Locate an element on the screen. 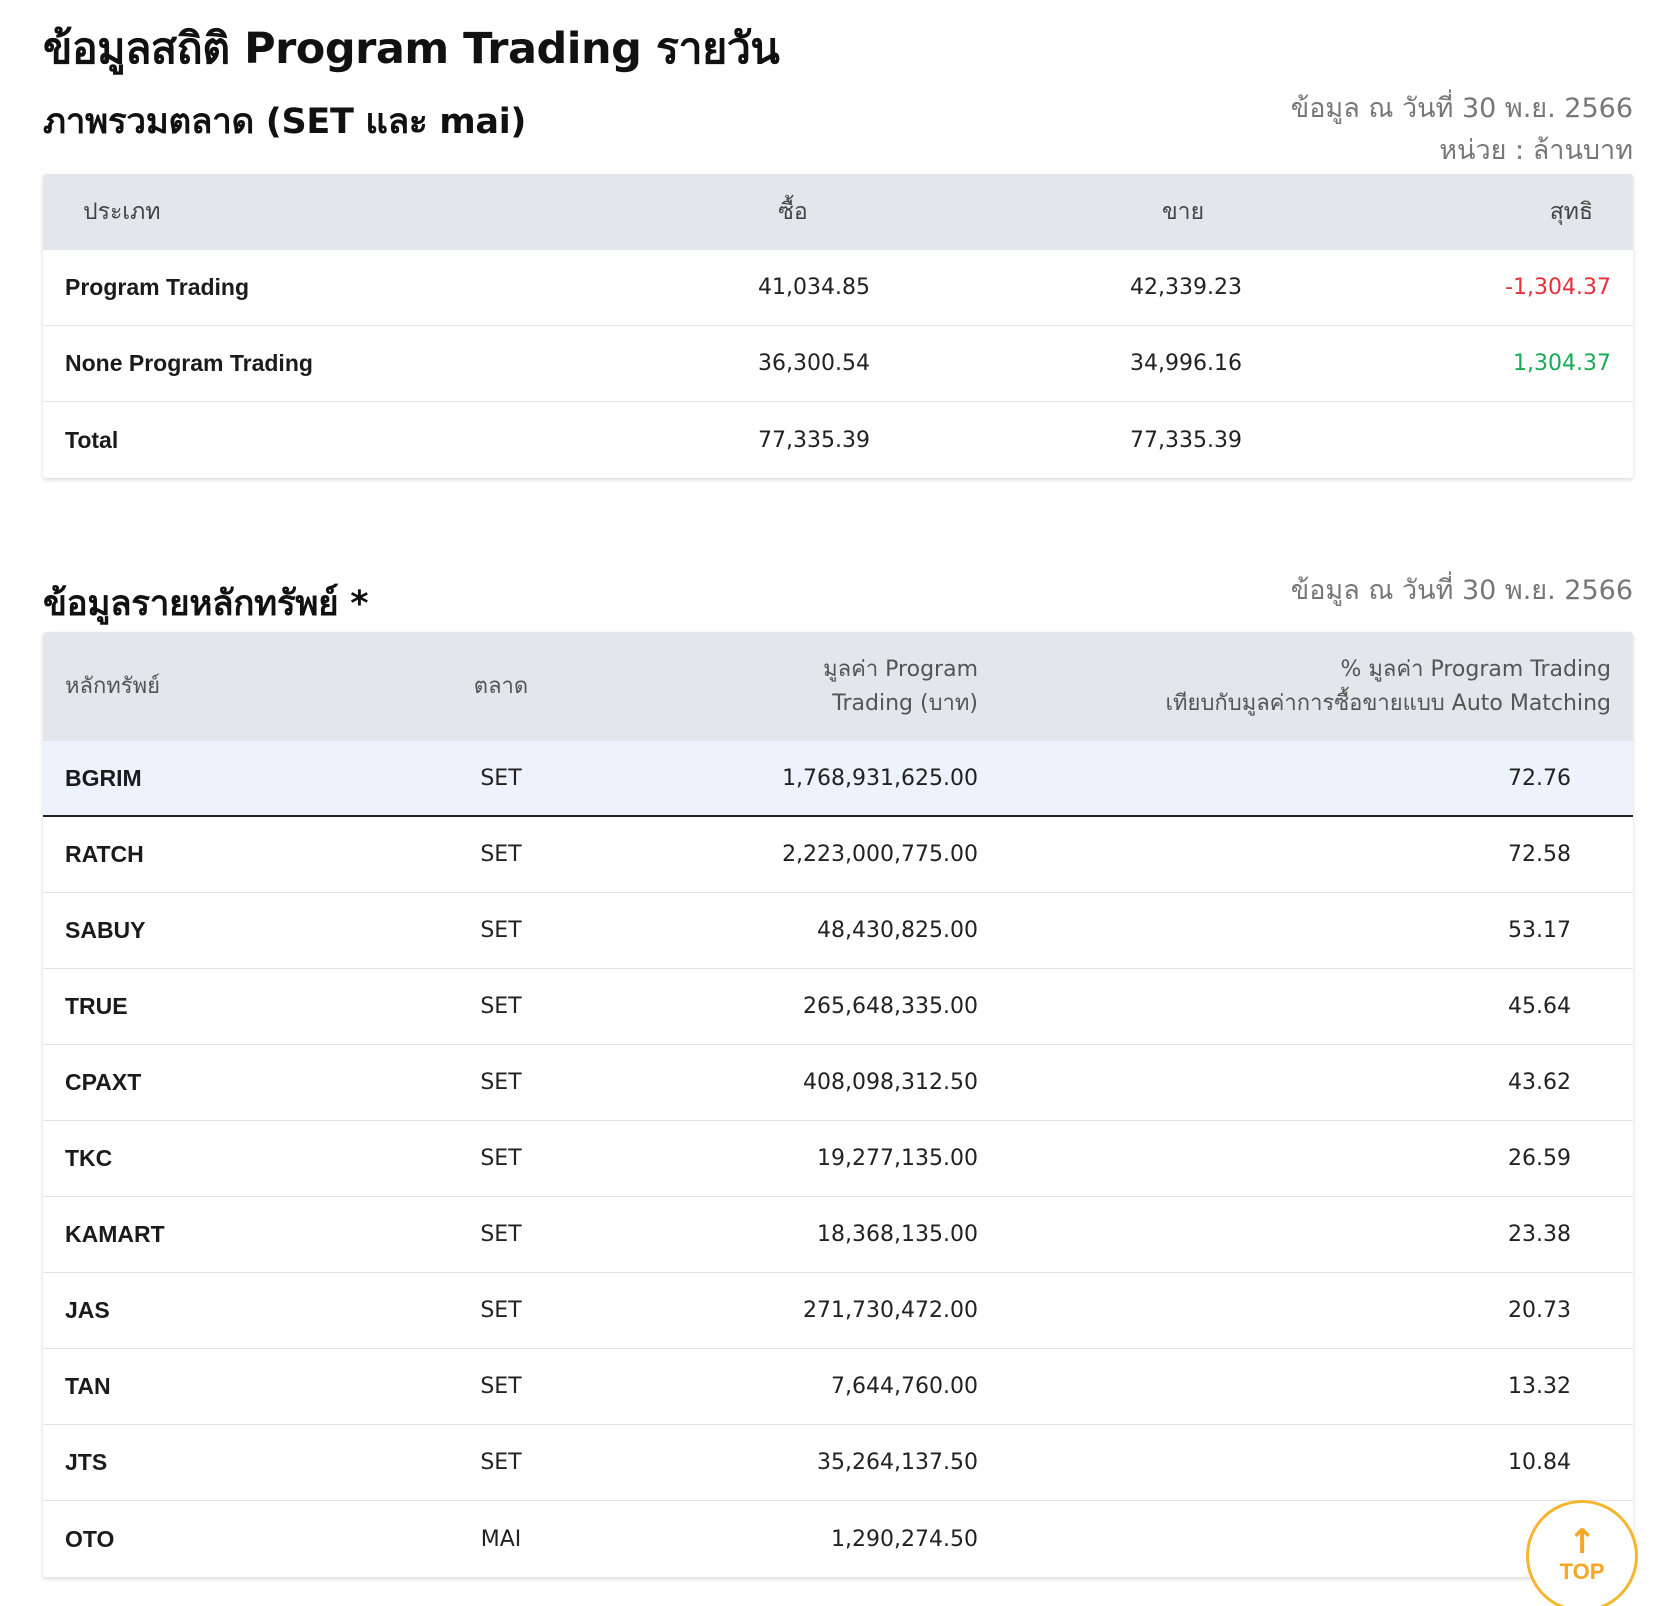  stock-symbol: BGRIM is located at coordinates (103, 778).